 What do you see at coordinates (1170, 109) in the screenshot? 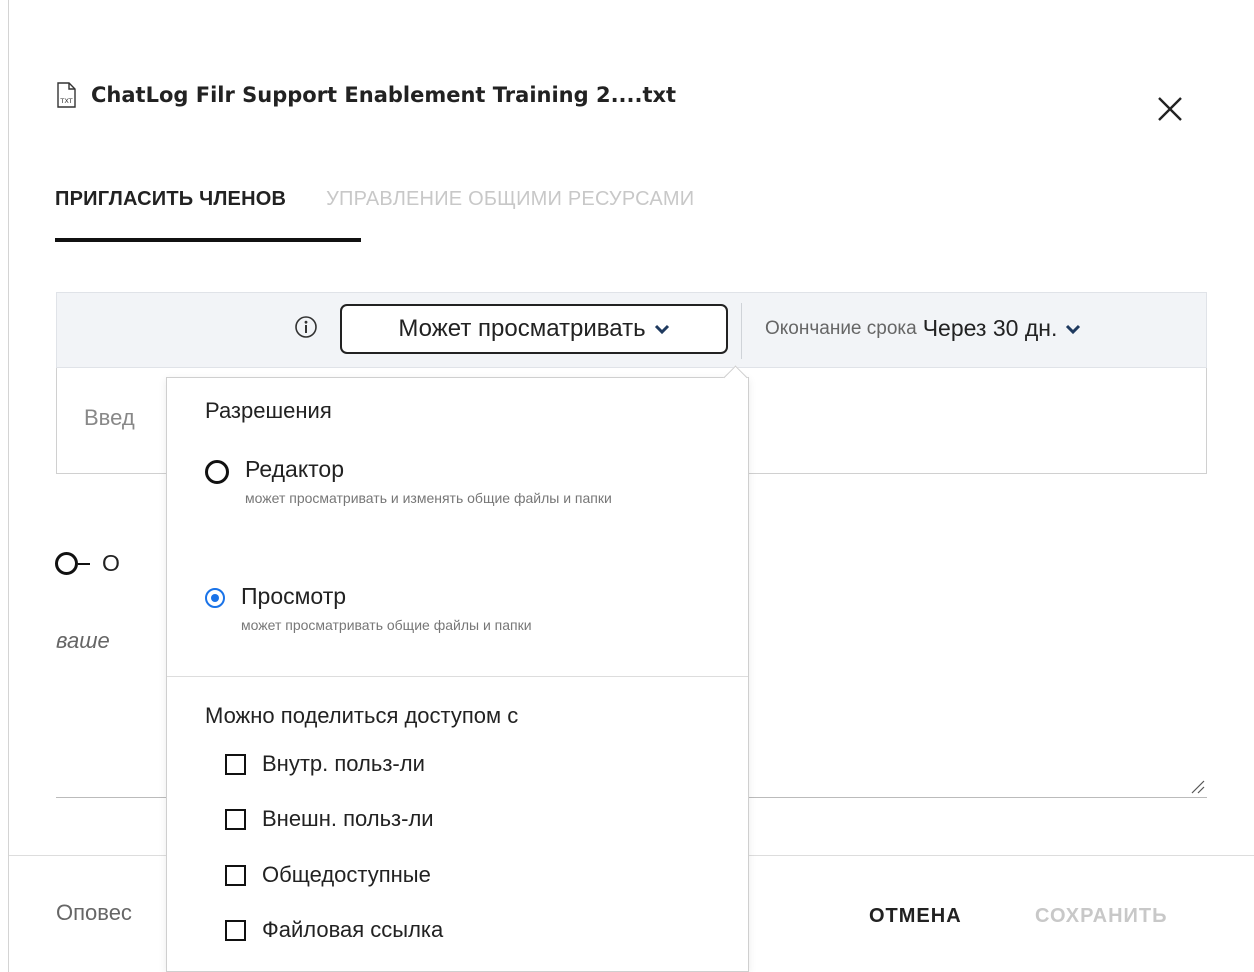
I see `close-icon` at bounding box center [1170, 109].